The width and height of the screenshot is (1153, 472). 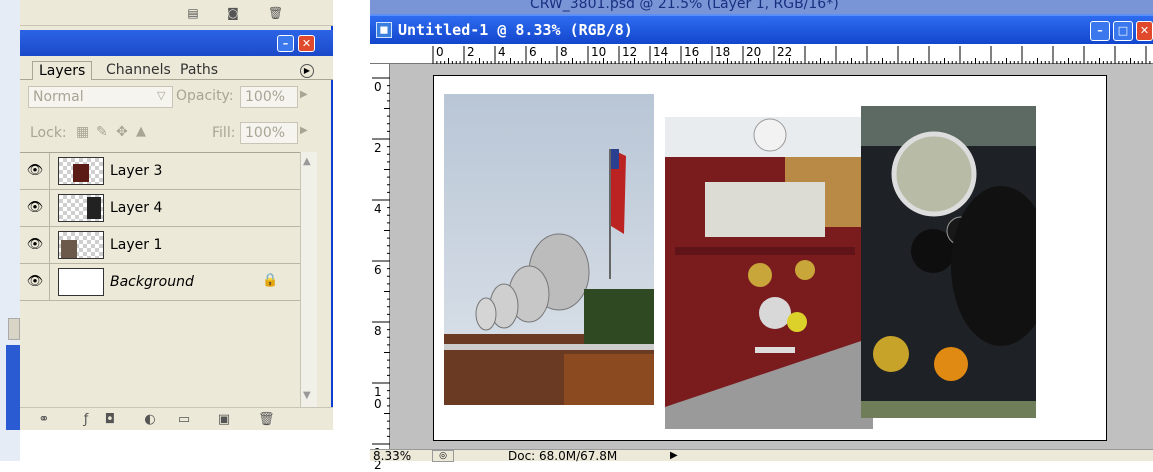 What do you see at coordinates (308, 279) in the screenshot?
I see `layer-list-scrollbar: ▲ ▼` at bounding box center [308, 279].